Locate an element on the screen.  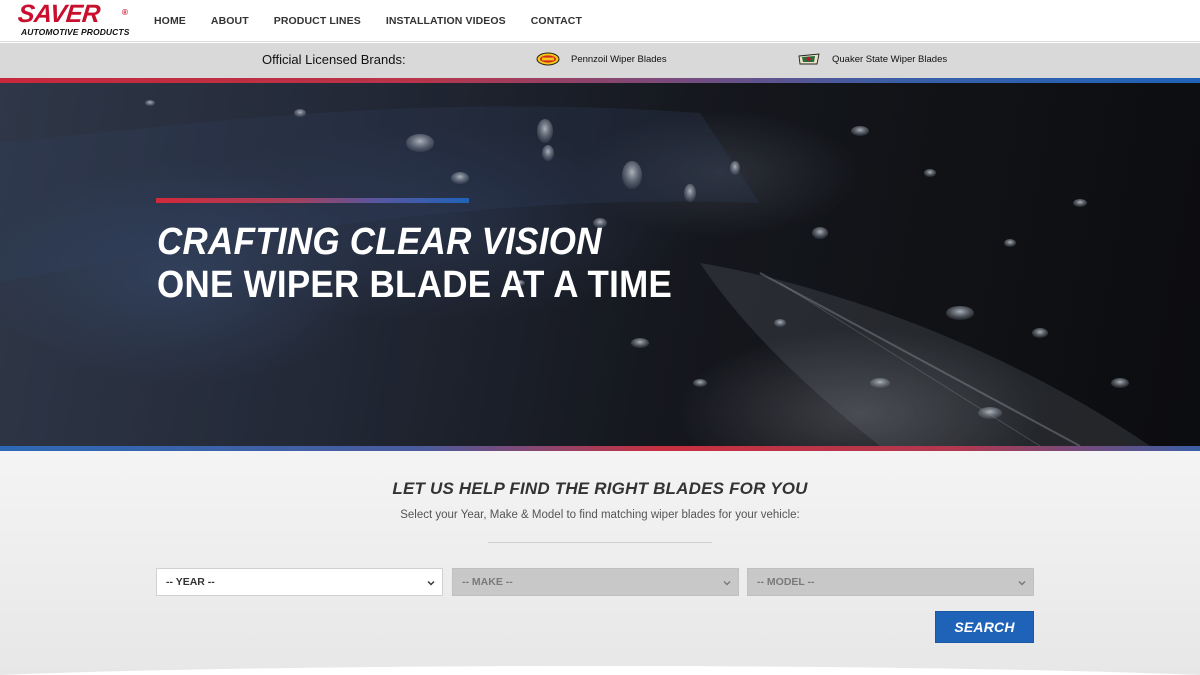
make-select: -- MAKE -- is located at coordinates (595, 582).